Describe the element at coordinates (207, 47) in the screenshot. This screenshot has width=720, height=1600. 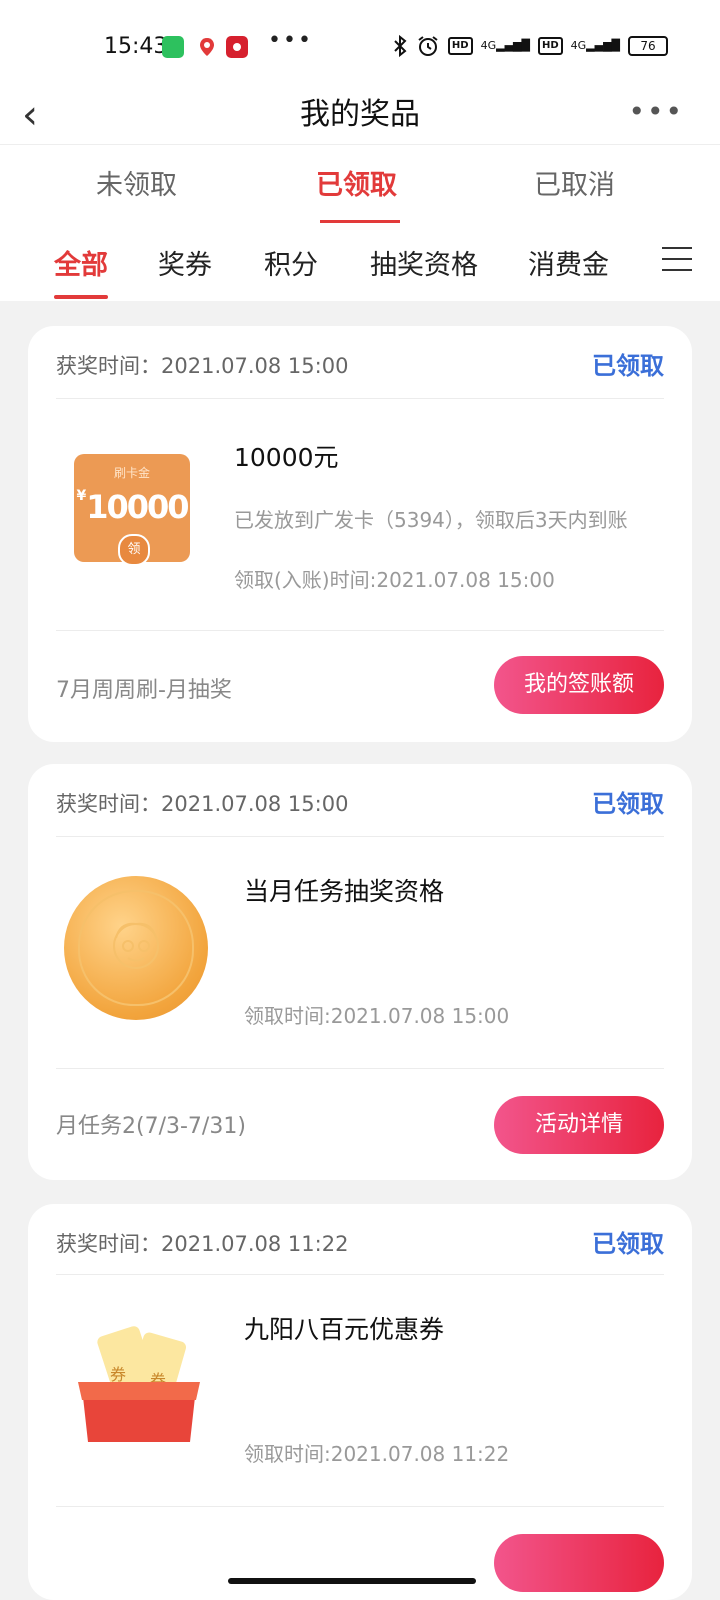
I see `map-pin-icon` at that location.